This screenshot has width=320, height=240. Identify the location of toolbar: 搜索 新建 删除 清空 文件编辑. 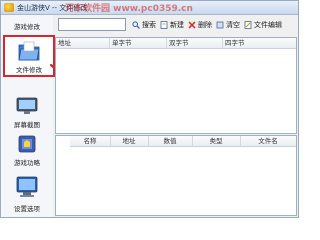
(176, 25).